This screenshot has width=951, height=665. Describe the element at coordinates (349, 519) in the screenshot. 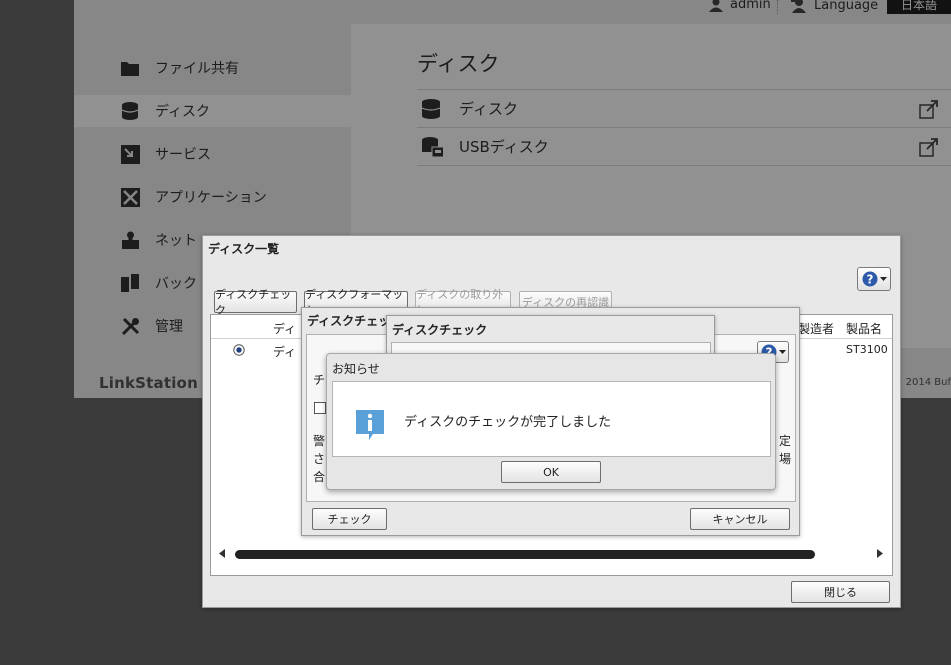

I see `check-button: チェック` at that location.